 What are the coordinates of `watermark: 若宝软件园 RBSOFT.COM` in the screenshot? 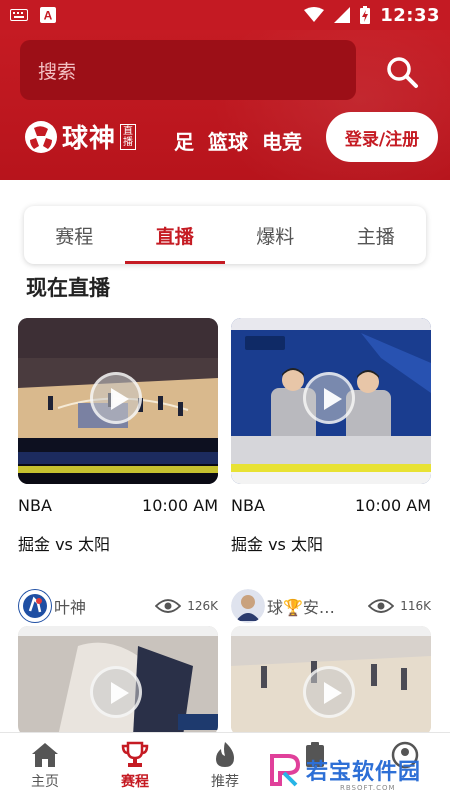 It's located at (344, 772).